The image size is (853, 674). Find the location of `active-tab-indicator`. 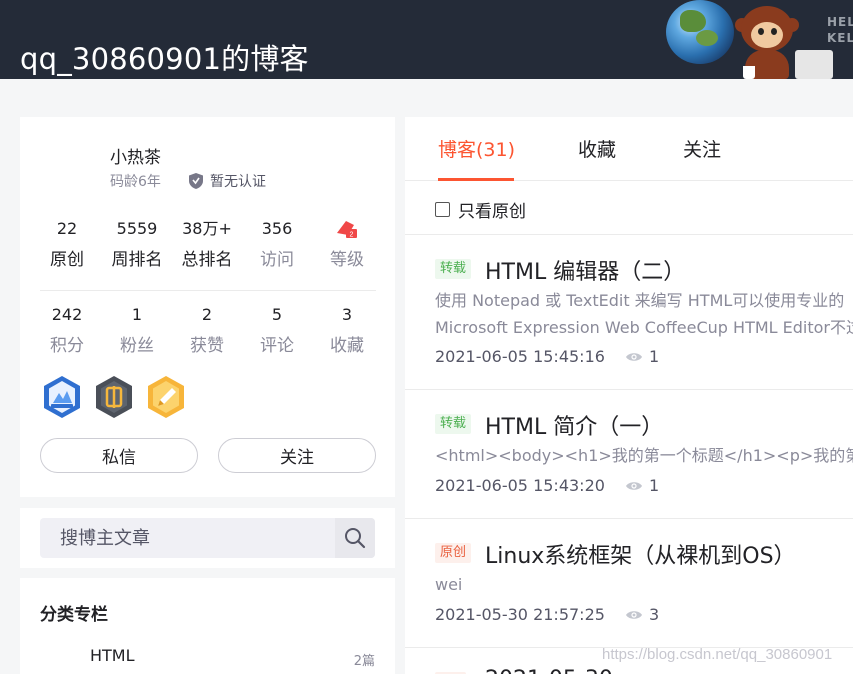

active-tab-indicator is located at coordinates (476, 179).